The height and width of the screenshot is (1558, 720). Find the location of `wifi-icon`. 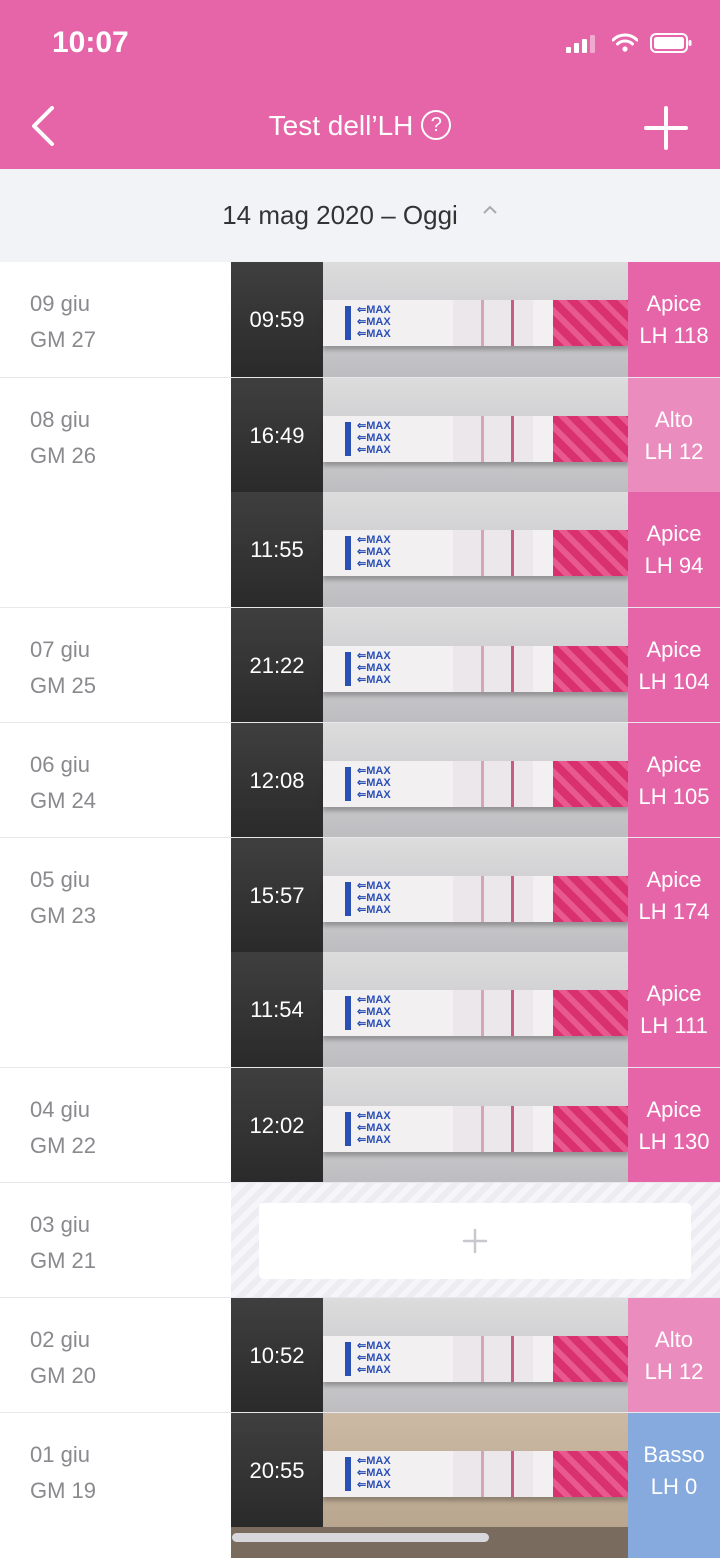

wifi-icon is located at coordinates (625, 42).